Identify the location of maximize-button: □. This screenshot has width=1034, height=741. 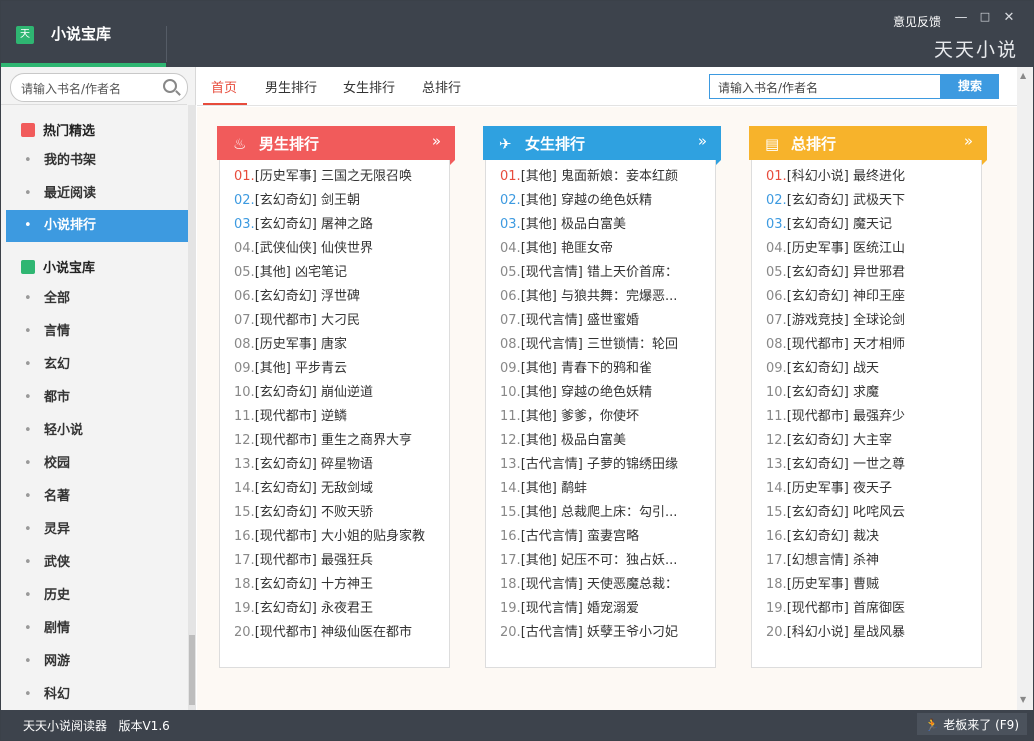
(985, 16).